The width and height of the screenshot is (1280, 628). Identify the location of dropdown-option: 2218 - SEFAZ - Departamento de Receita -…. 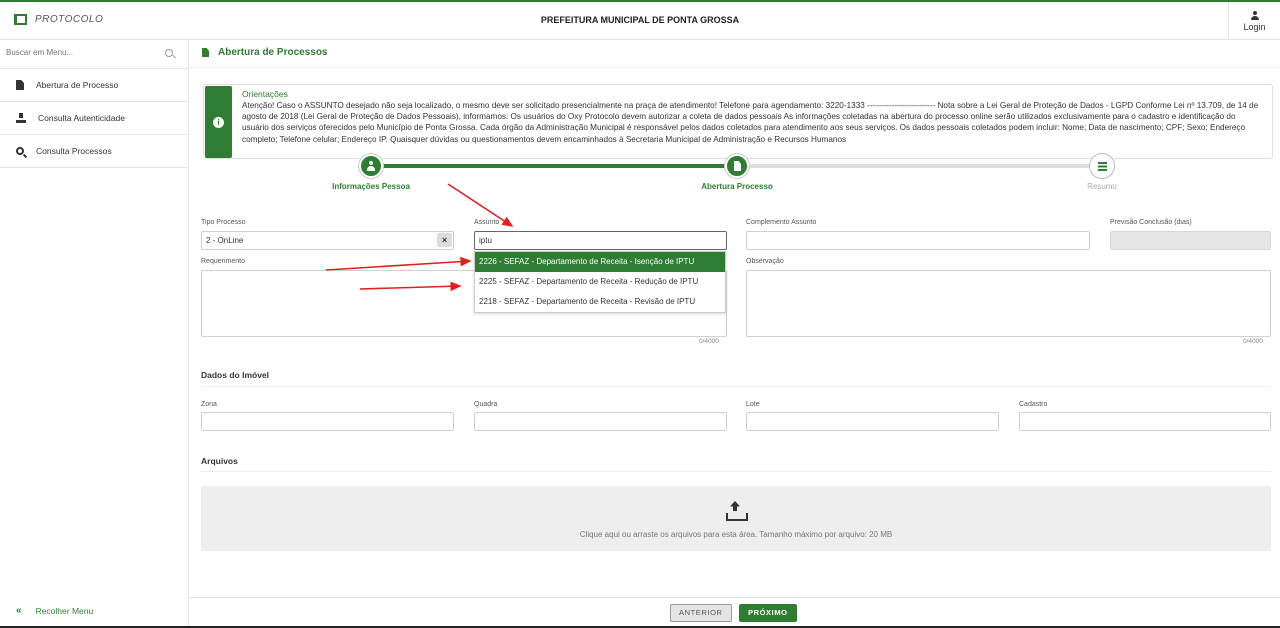
(600, 302).